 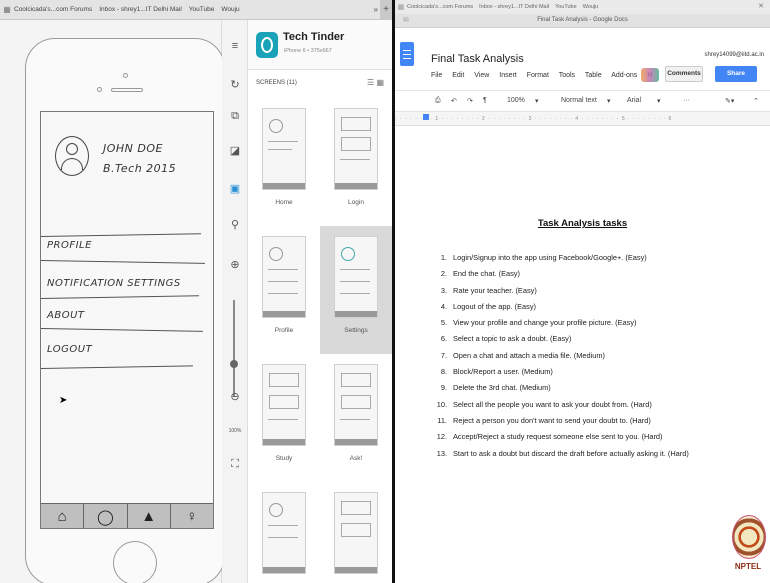 What do you see at coordinates (72, 156) in the screenshot?
I see `avatar` at bounding box center [72, 156].